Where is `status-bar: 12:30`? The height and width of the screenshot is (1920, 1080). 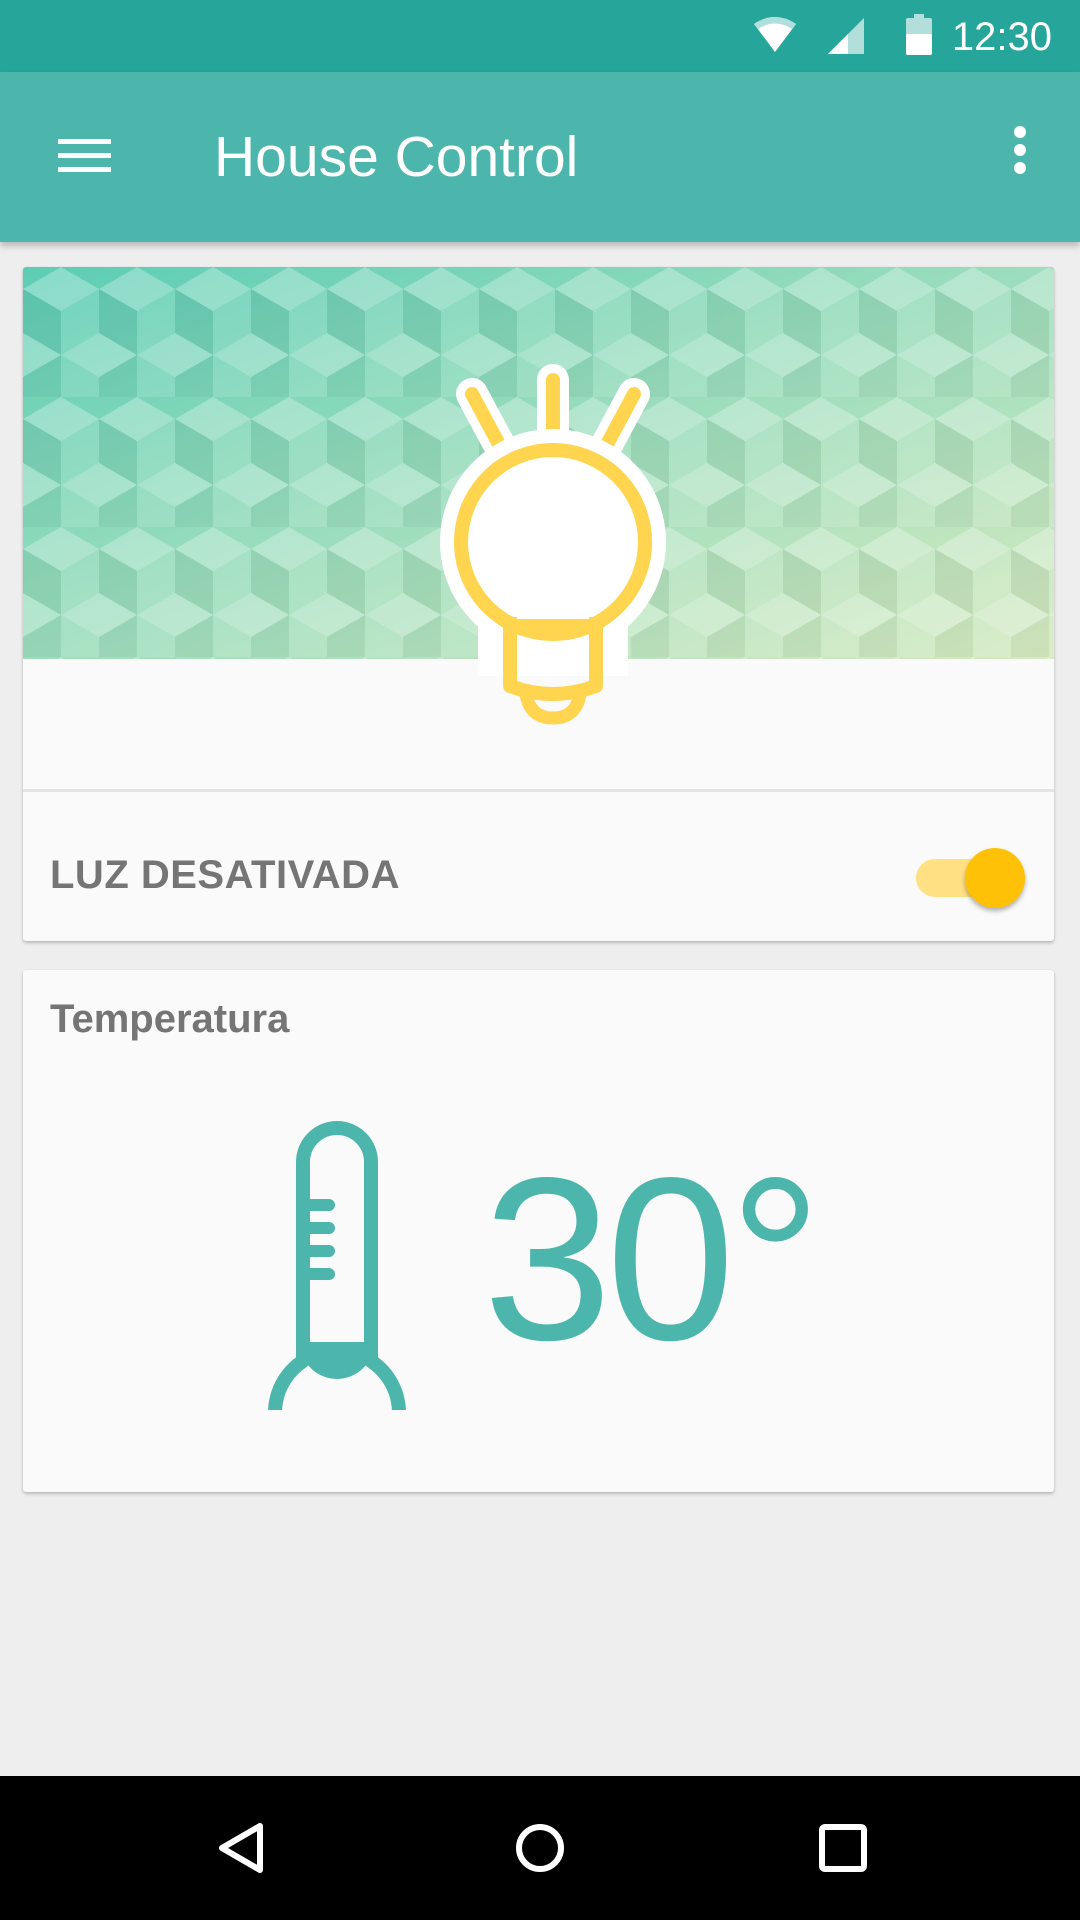
status-bar: 12:30 is located at coordinates (540, 36).